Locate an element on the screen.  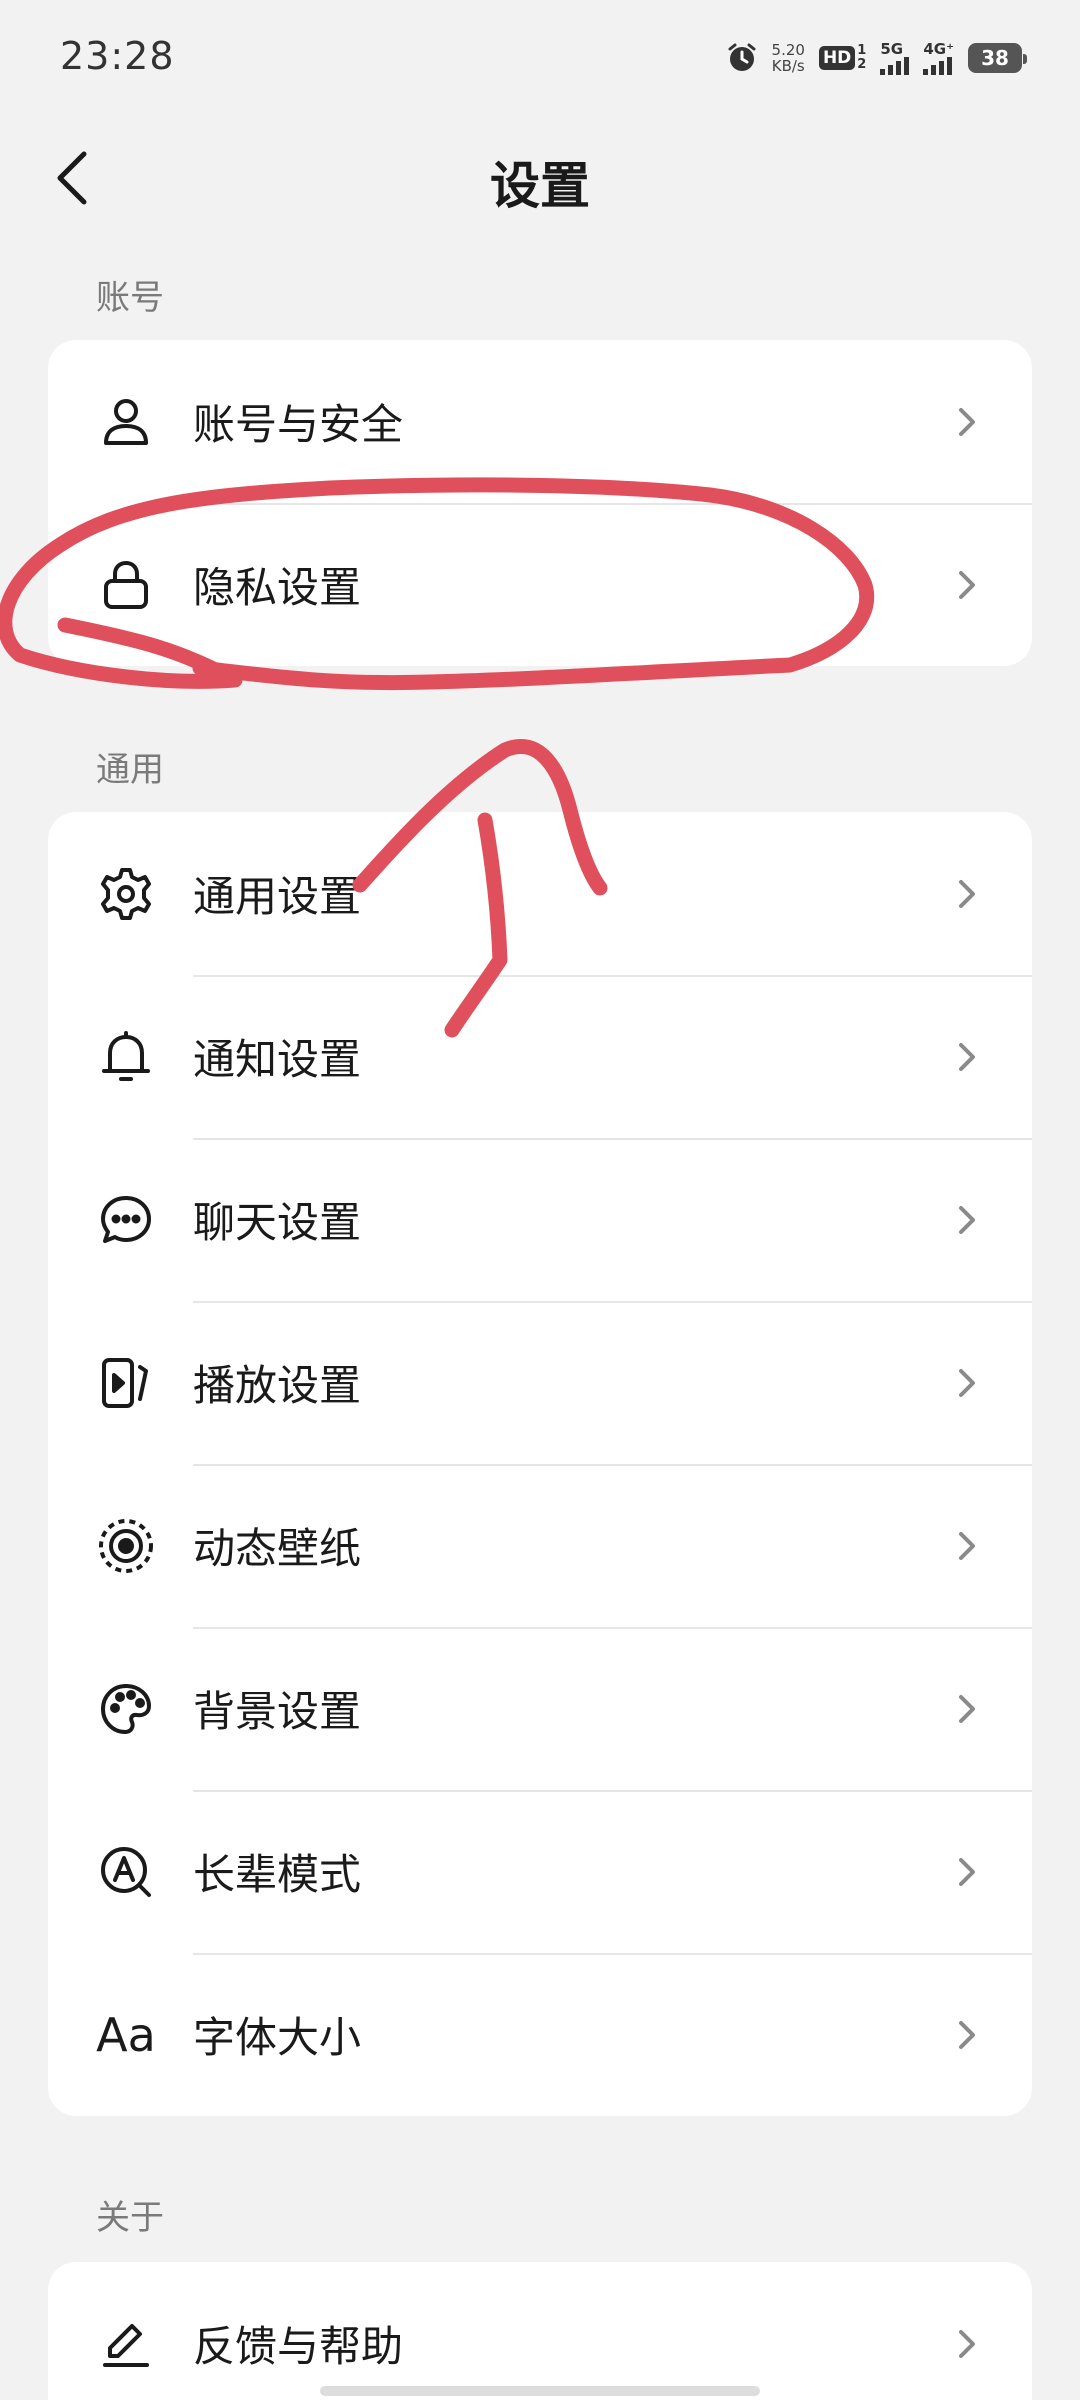
battery-icon: 38 is located at coordinates (997, 58).